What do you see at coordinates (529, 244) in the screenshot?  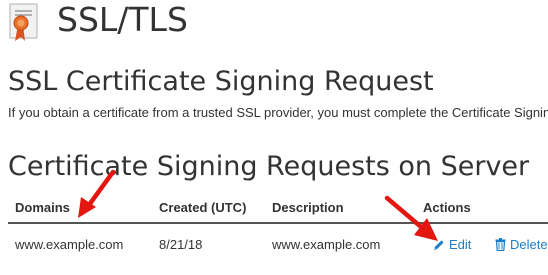 I see `delete-label: Delete` at bounding box center [529, 244].